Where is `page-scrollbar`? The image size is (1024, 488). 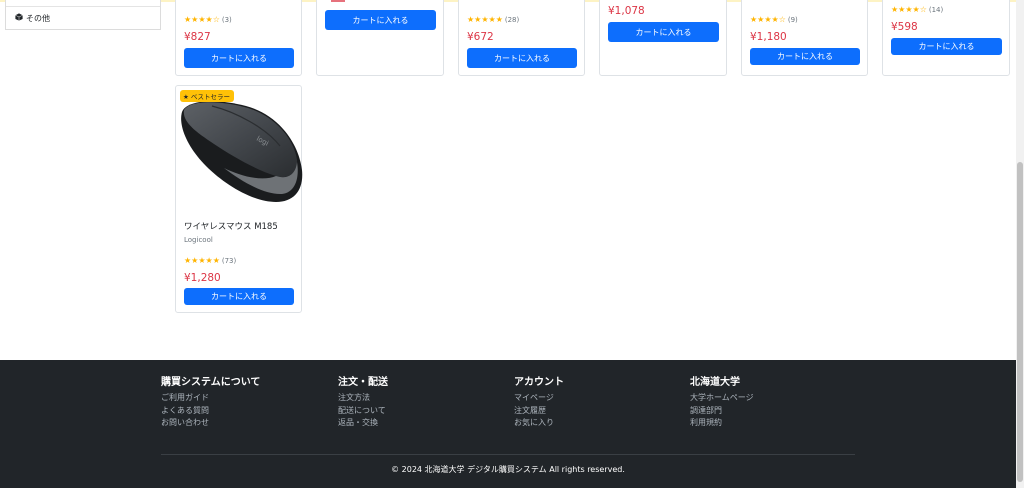
page-scrollbar is located at coordinates (1020, 244).